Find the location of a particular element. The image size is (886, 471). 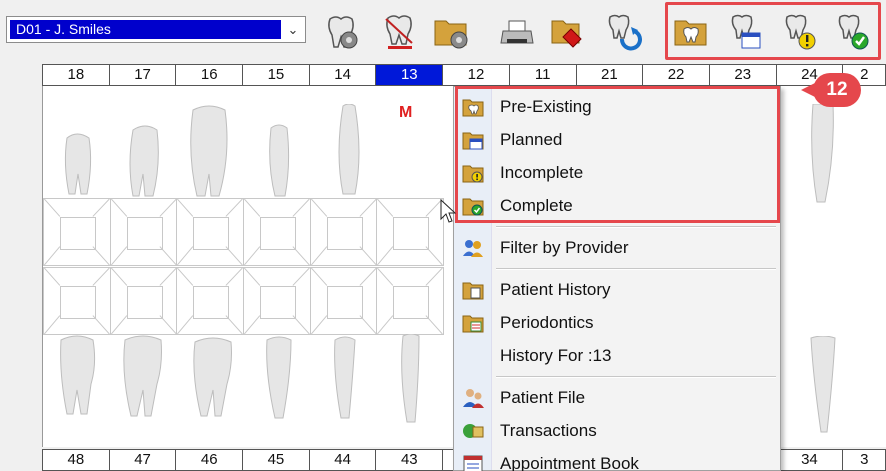

folder-settings-icon is located at coordinates (451, 34).